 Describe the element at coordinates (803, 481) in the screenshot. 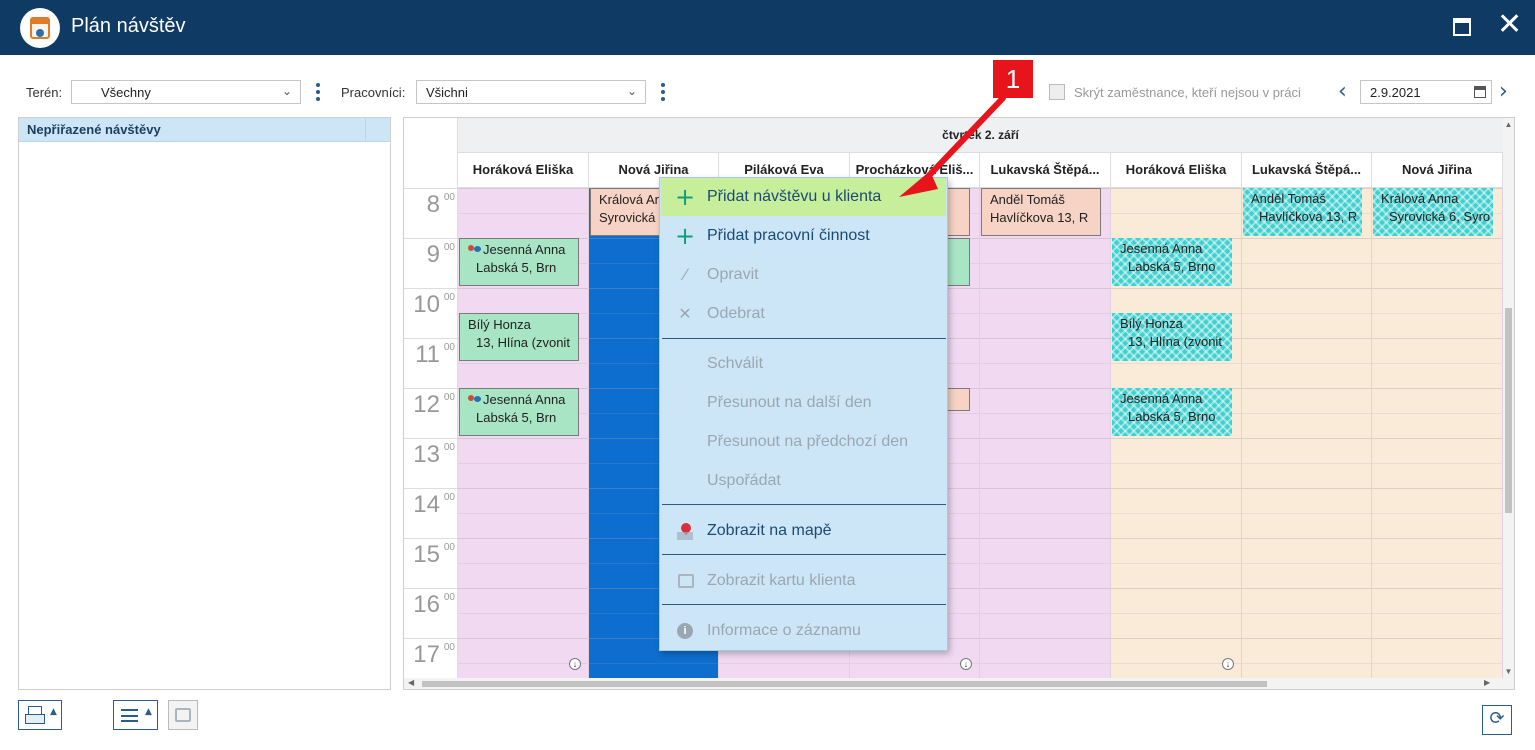

I see `menu-item: Uspořádat` at that location.